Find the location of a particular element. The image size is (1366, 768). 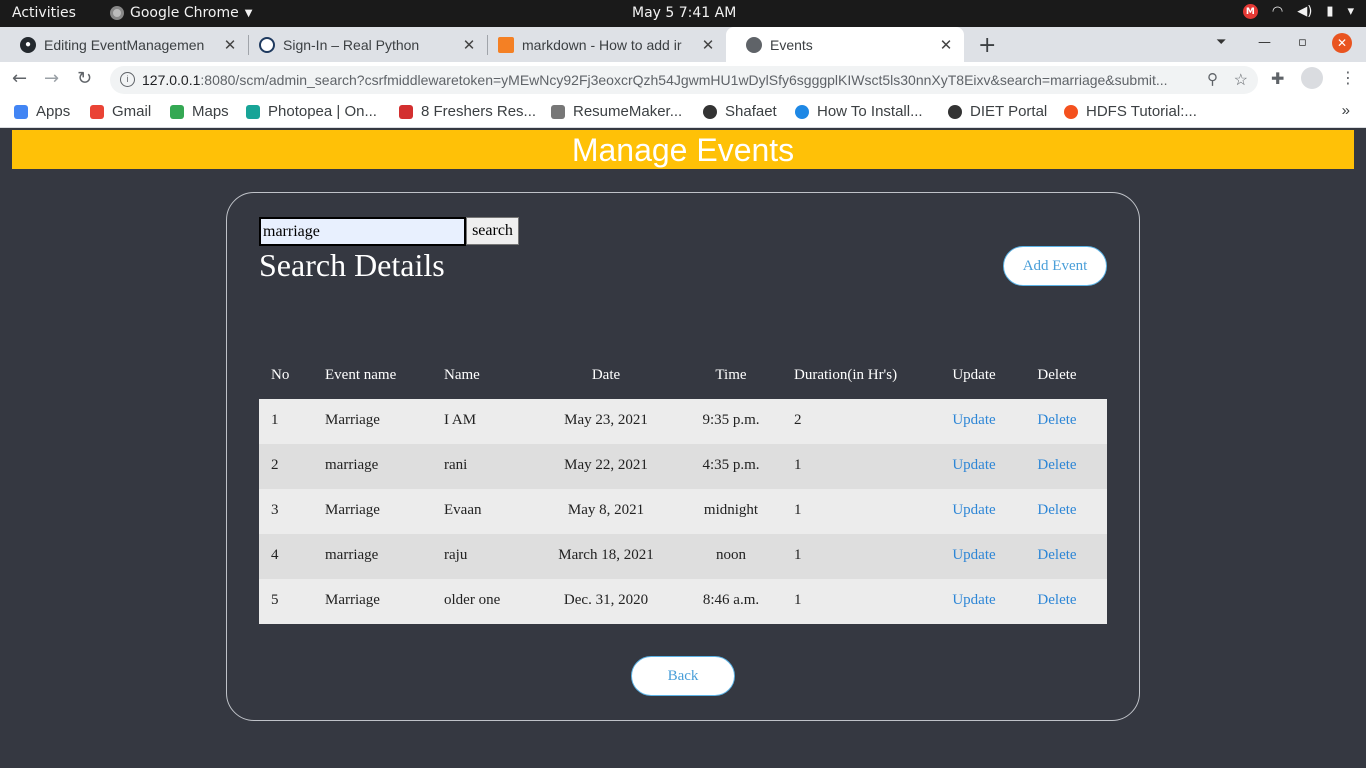

bookmark-apps: Apps is located at coordinates (42, 111).